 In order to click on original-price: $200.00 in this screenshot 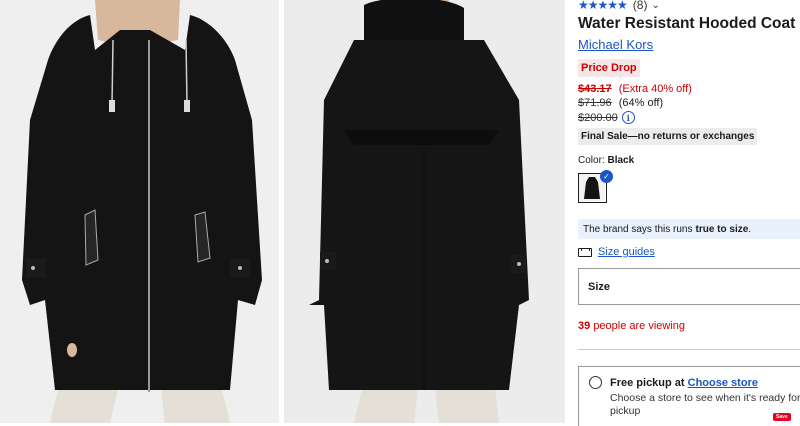, I will do `click(598, 117)`.